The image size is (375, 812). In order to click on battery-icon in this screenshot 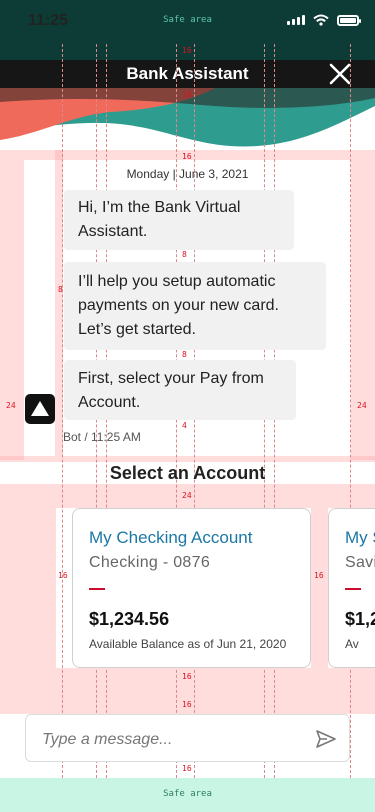, I will do `click(349, 20)`.